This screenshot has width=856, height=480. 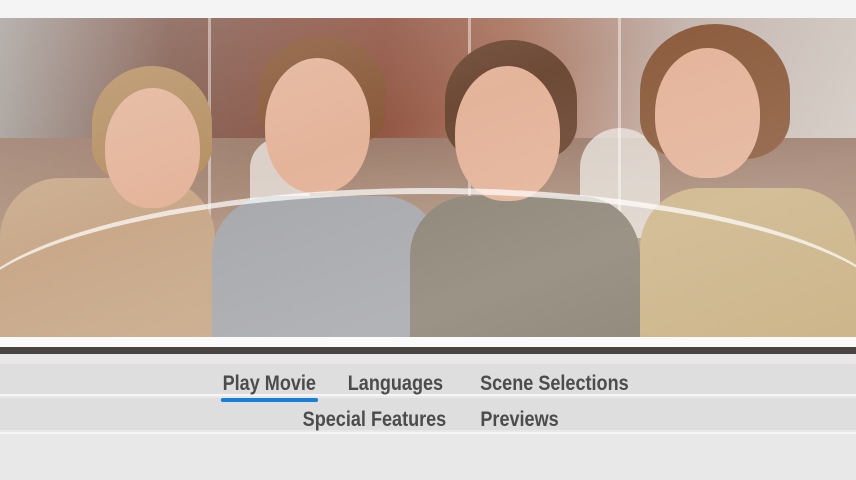 I want to click on menu-row-primary: Play Movie Languages Scene Selections, so click(x=428, y=386).